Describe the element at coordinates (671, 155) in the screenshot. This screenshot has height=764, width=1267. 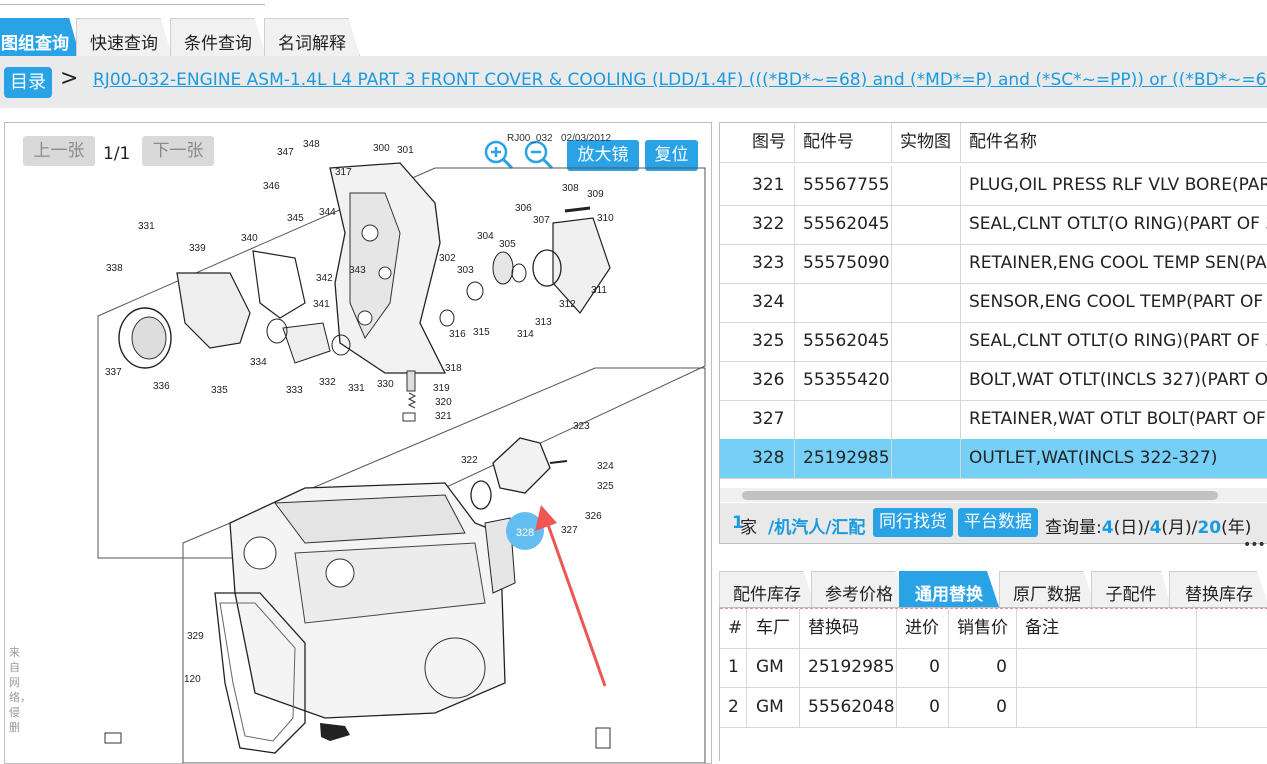
I see `reset-button: 复位` at that location.